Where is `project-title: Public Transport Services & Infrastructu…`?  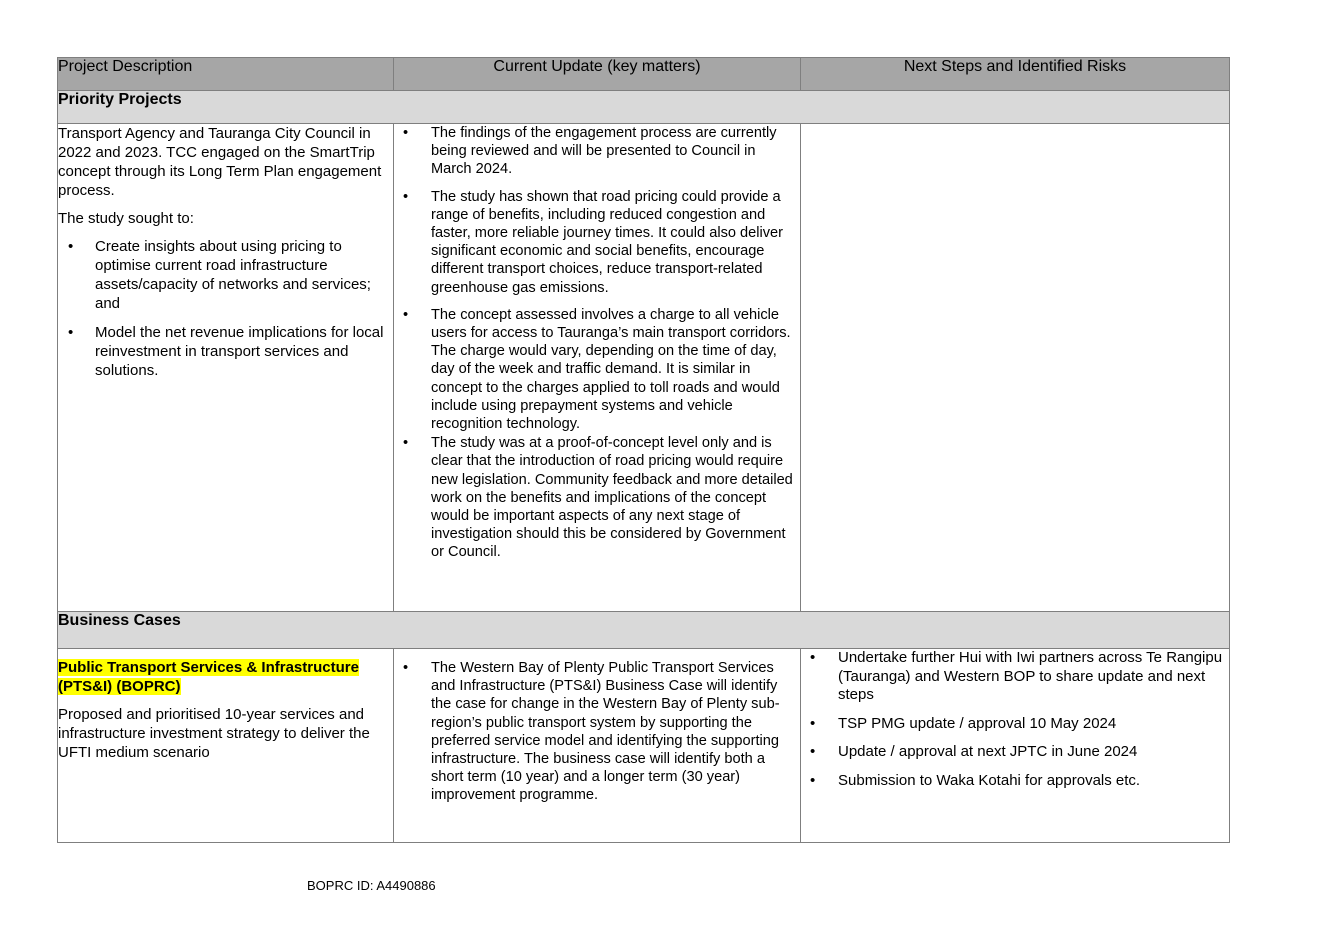 project-title: Public Transport Services & Infrastructu… is located at coordinates (225, 677).